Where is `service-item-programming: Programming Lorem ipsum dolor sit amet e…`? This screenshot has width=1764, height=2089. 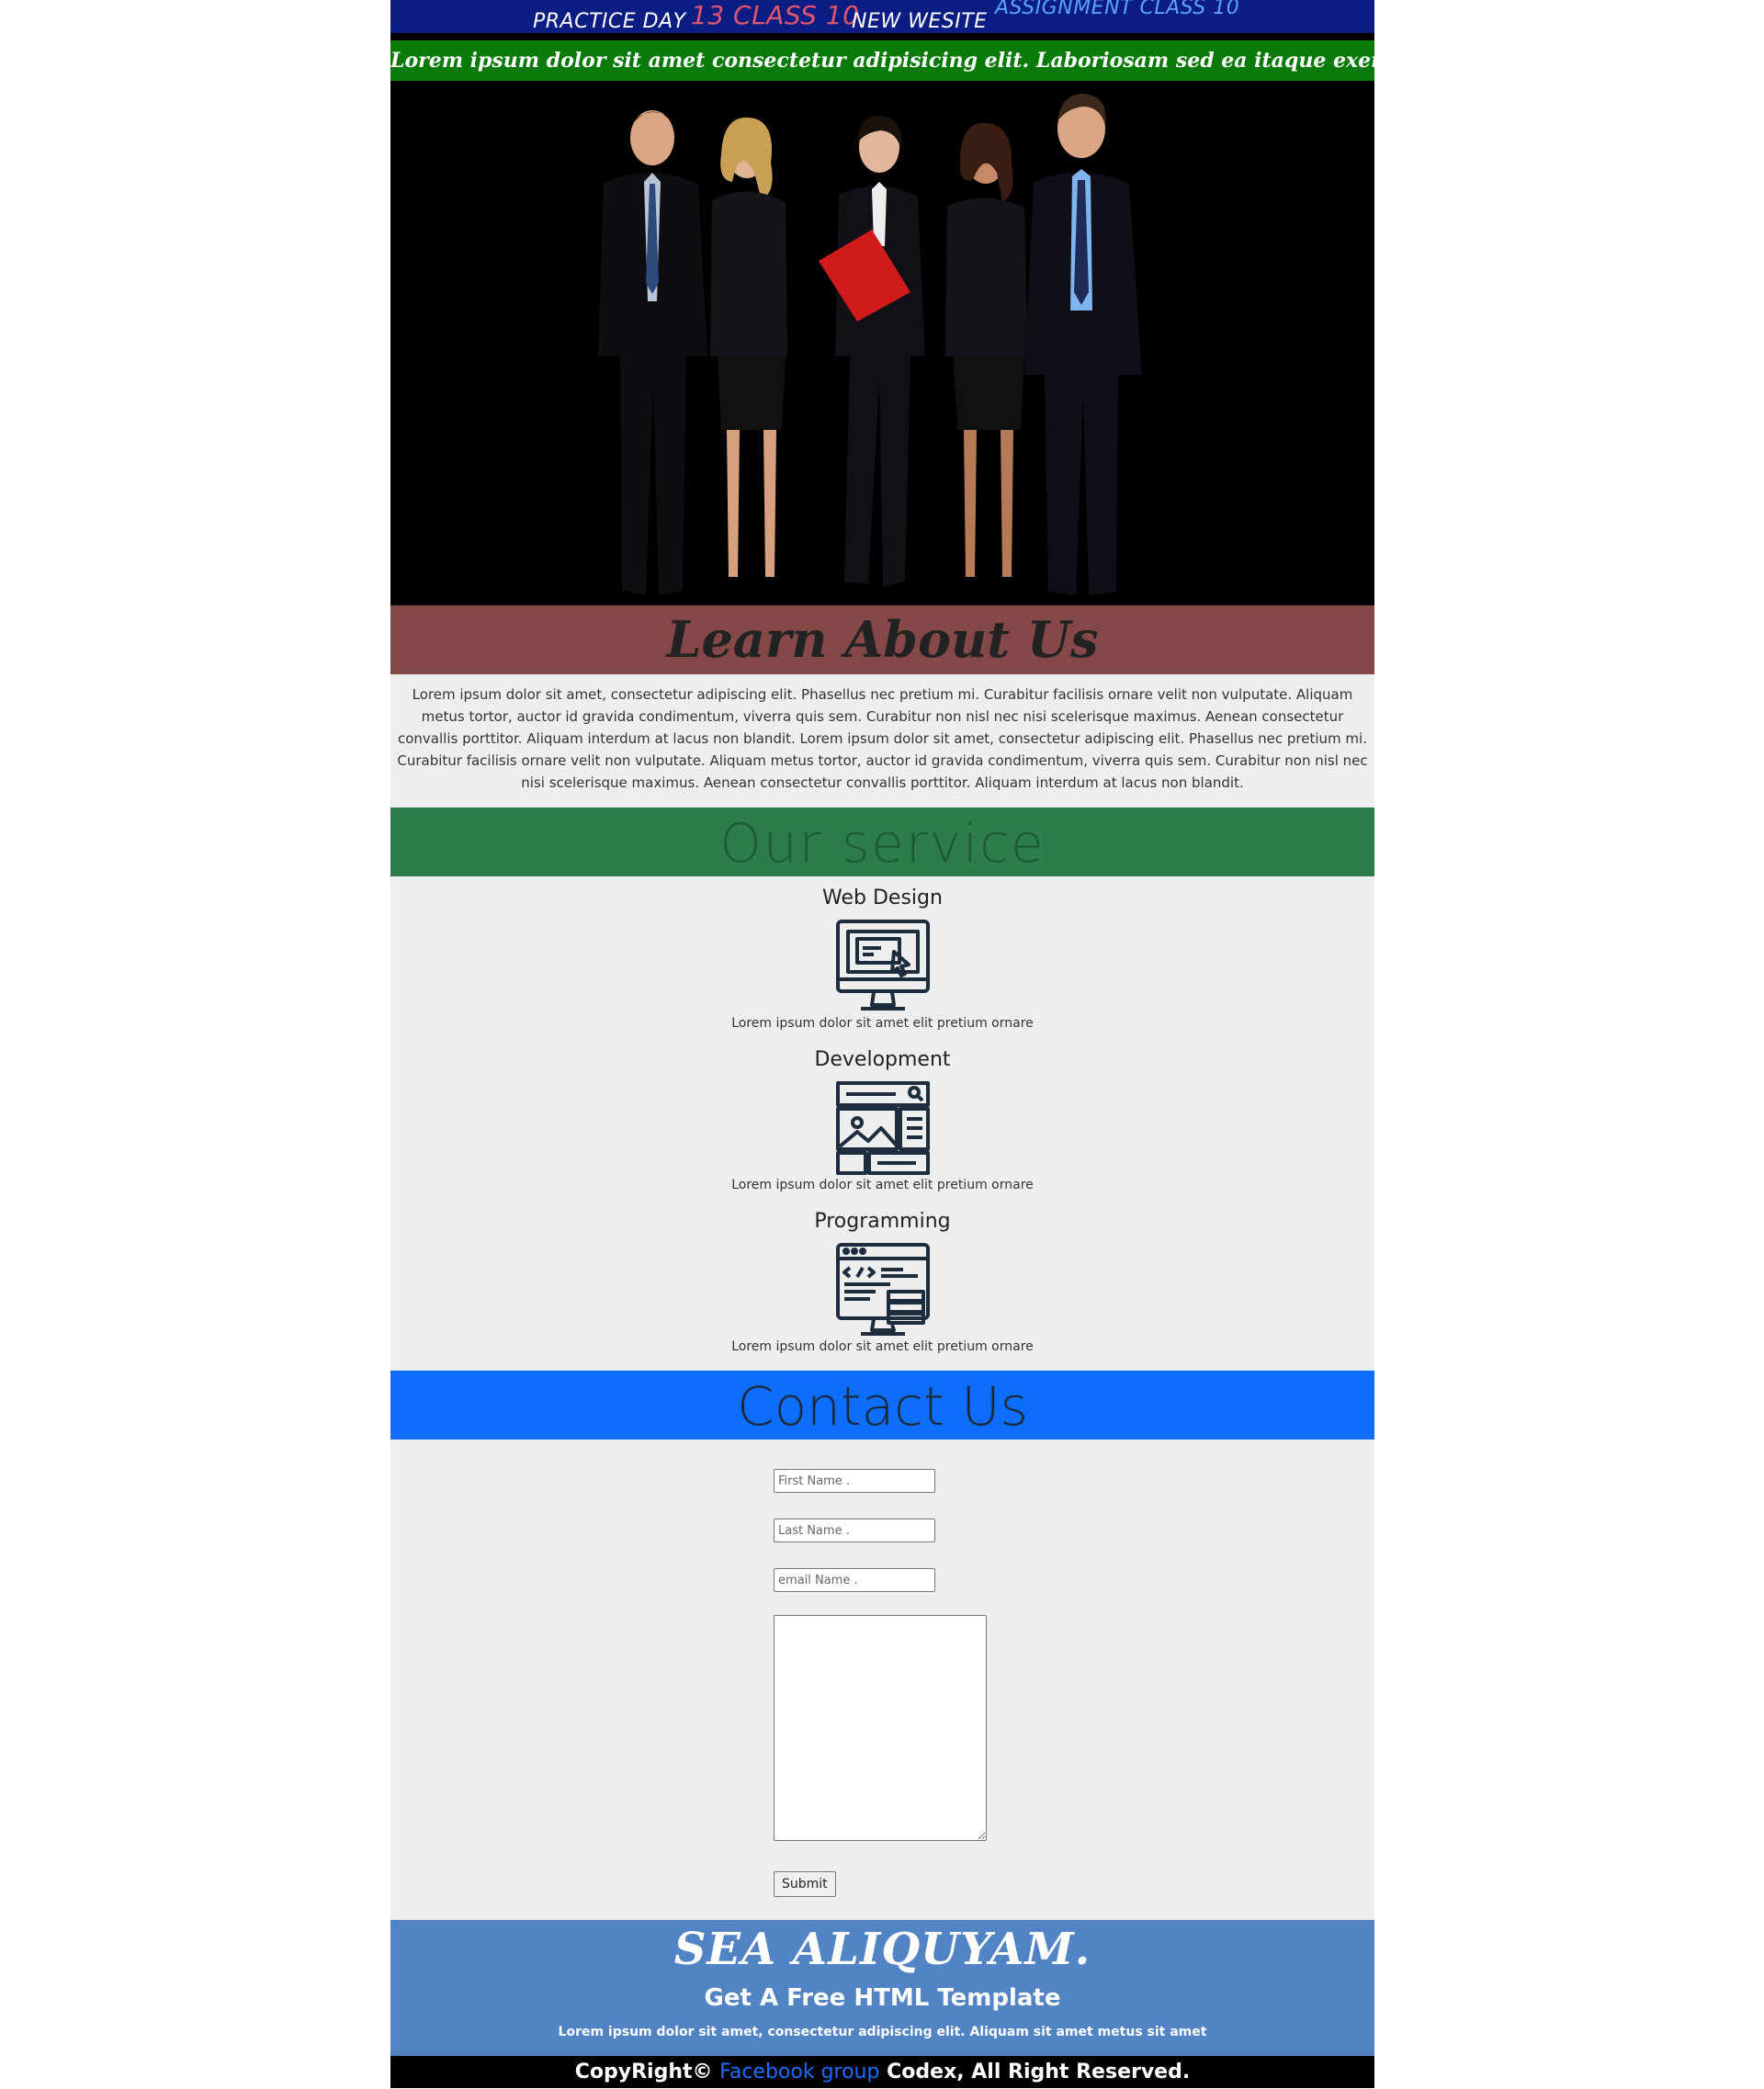 service-item-programming: Programming Lorem ipsum dolor sit amet e… is located at coordinates (882, 1281).